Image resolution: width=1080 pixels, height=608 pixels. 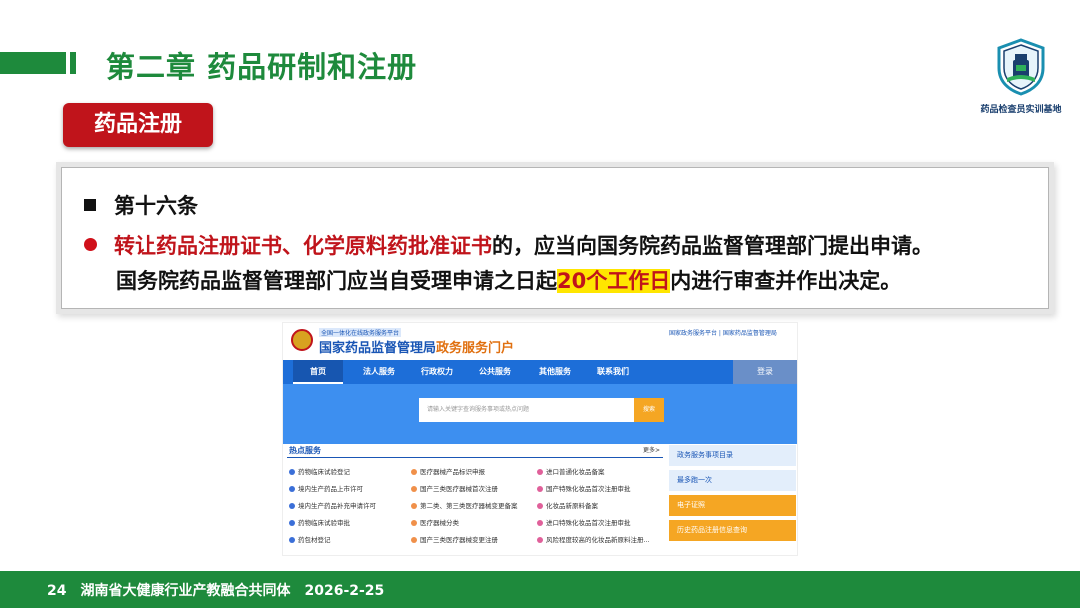 What do you see at coordinates (33, 63) in the screenshot?
I see `header-bar` at bounding box center [33, 63].